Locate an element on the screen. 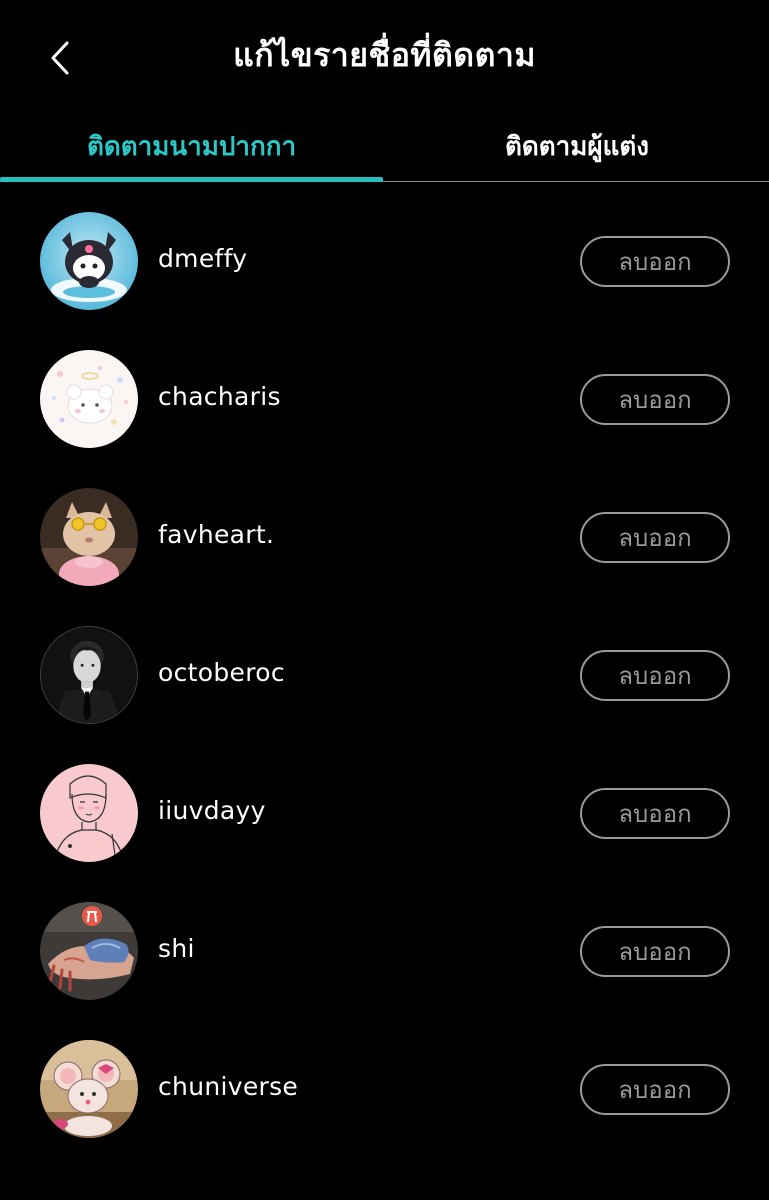  hands-avatar-icon is located at coordinates (89, 951).